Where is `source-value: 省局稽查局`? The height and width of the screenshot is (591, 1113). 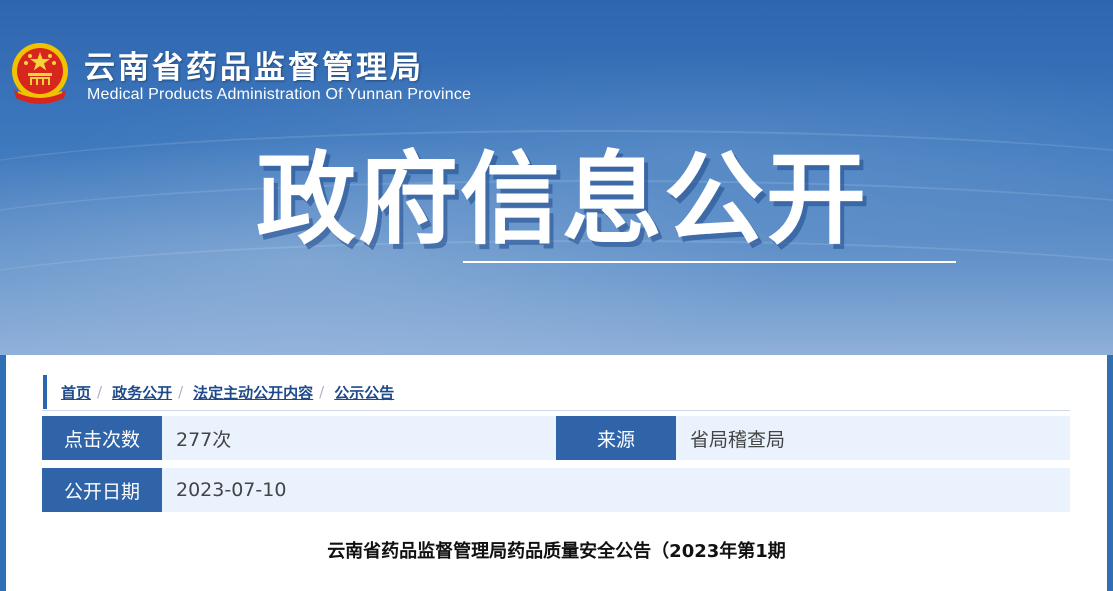 source-value: 省局稽查局 is located at coordinates (873, 438).